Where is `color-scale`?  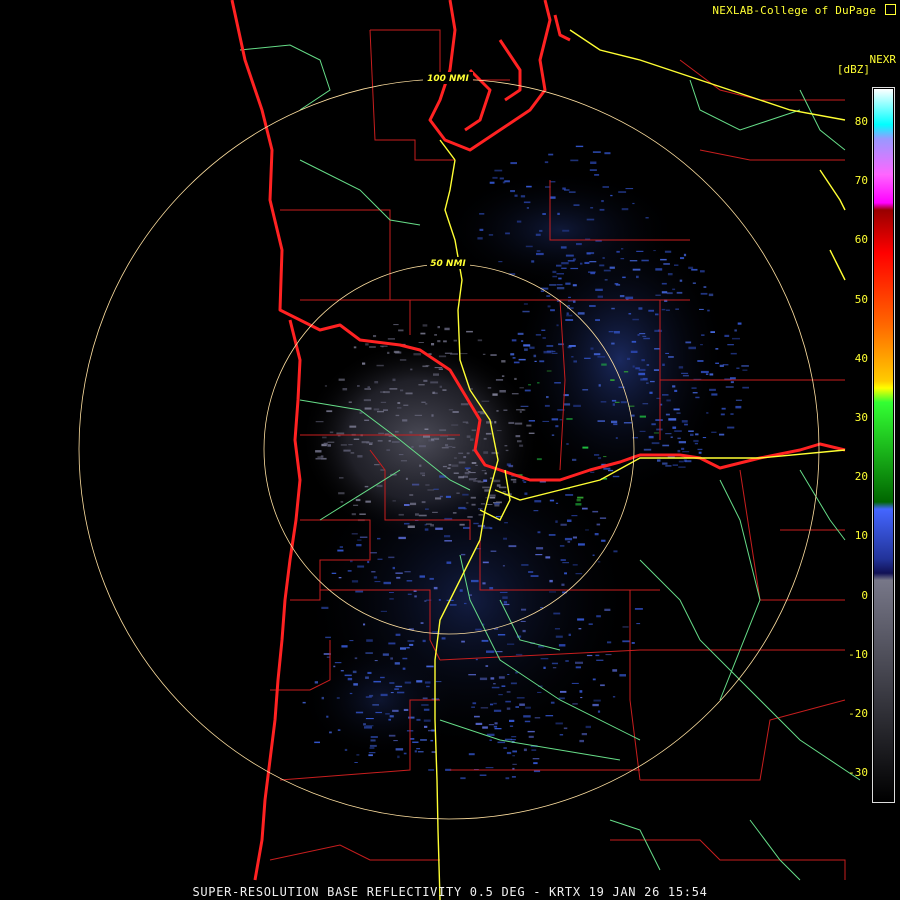
color-scale is located at coordinates (883, 445).